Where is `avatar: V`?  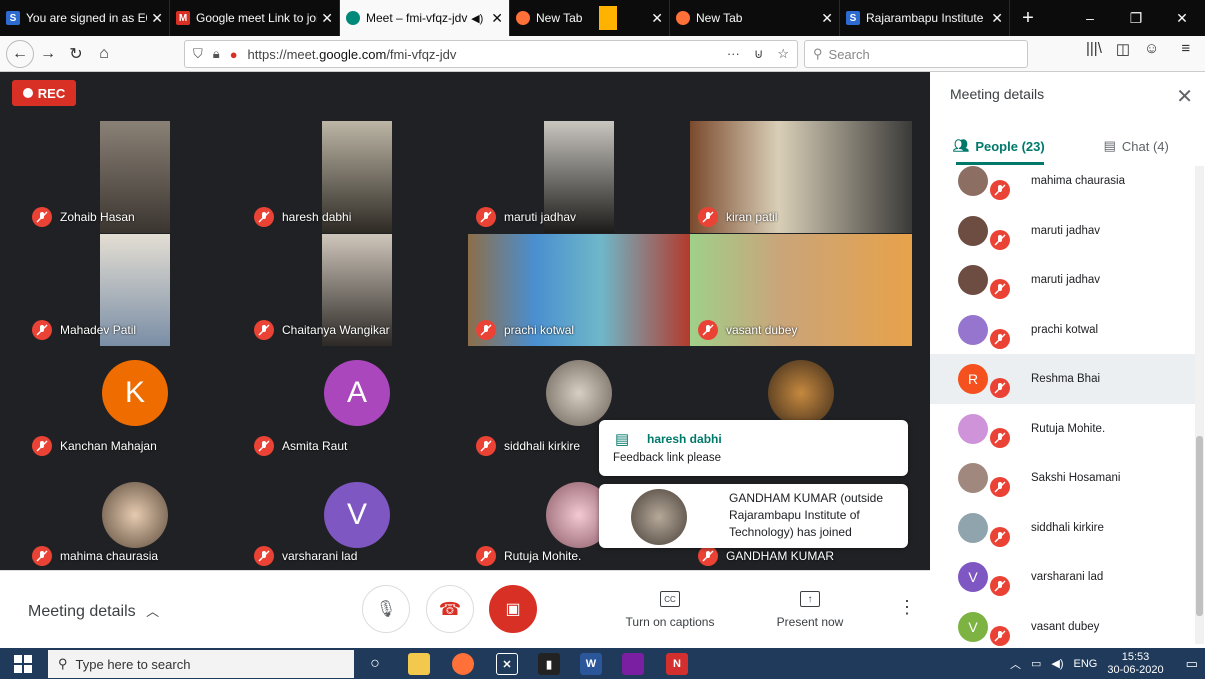
avatar: V is located at coordinates (973, 626).